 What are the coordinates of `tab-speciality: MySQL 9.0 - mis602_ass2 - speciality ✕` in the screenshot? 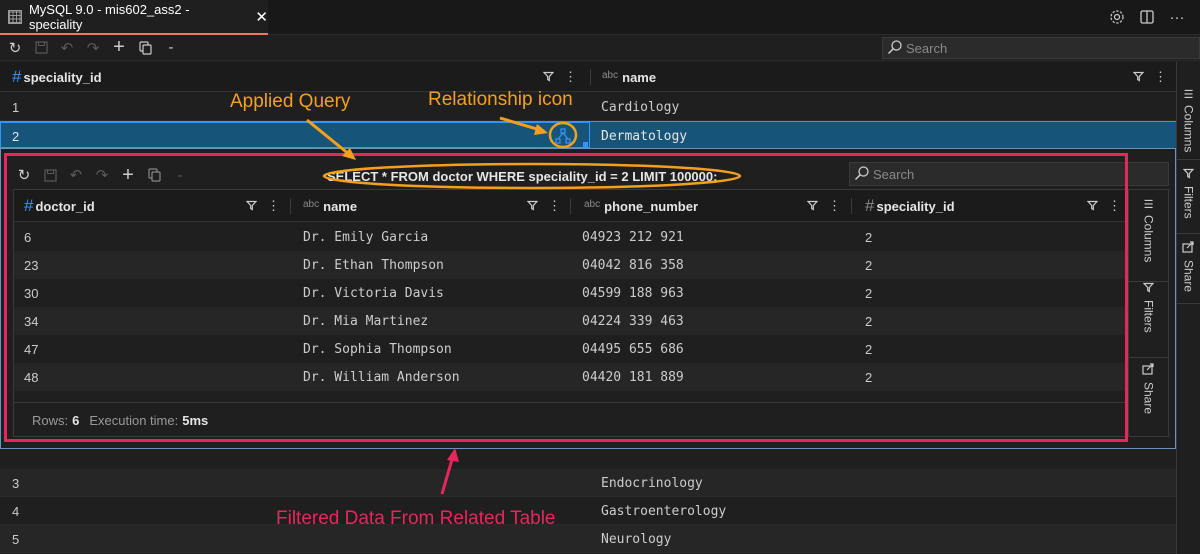 It's located at (134, 17).